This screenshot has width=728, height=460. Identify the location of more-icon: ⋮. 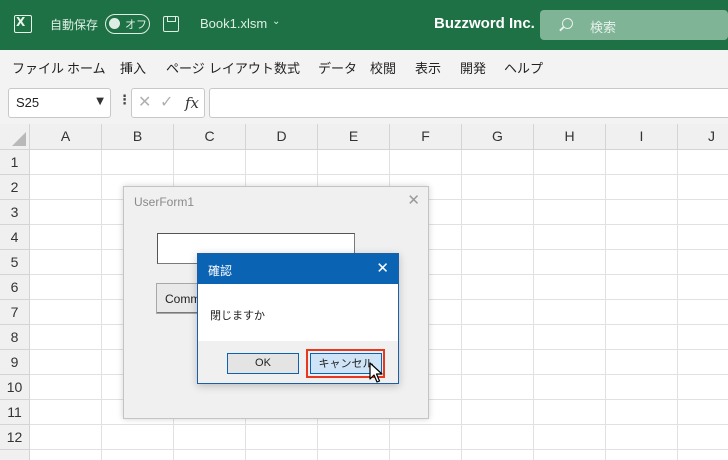
(124, 100).